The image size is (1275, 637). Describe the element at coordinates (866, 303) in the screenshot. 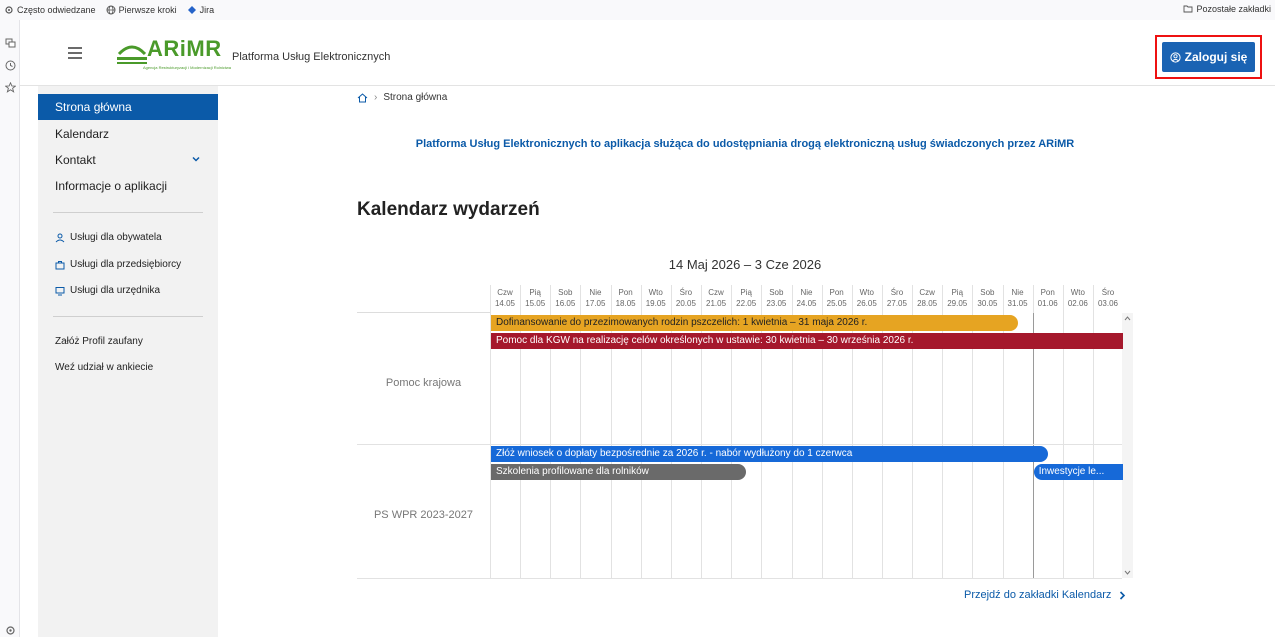

I see `day-date: 26.05` at that location.